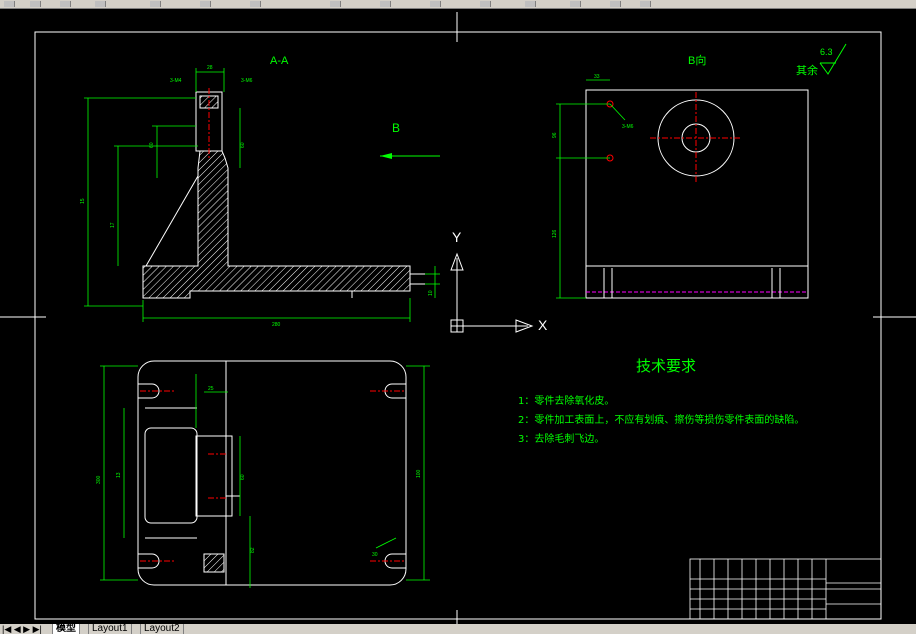 The width and height of the screenshot is (916, 634). Describe the element at coordinates (396, 128) in the screenshot. I see `b-label: B` at that location.